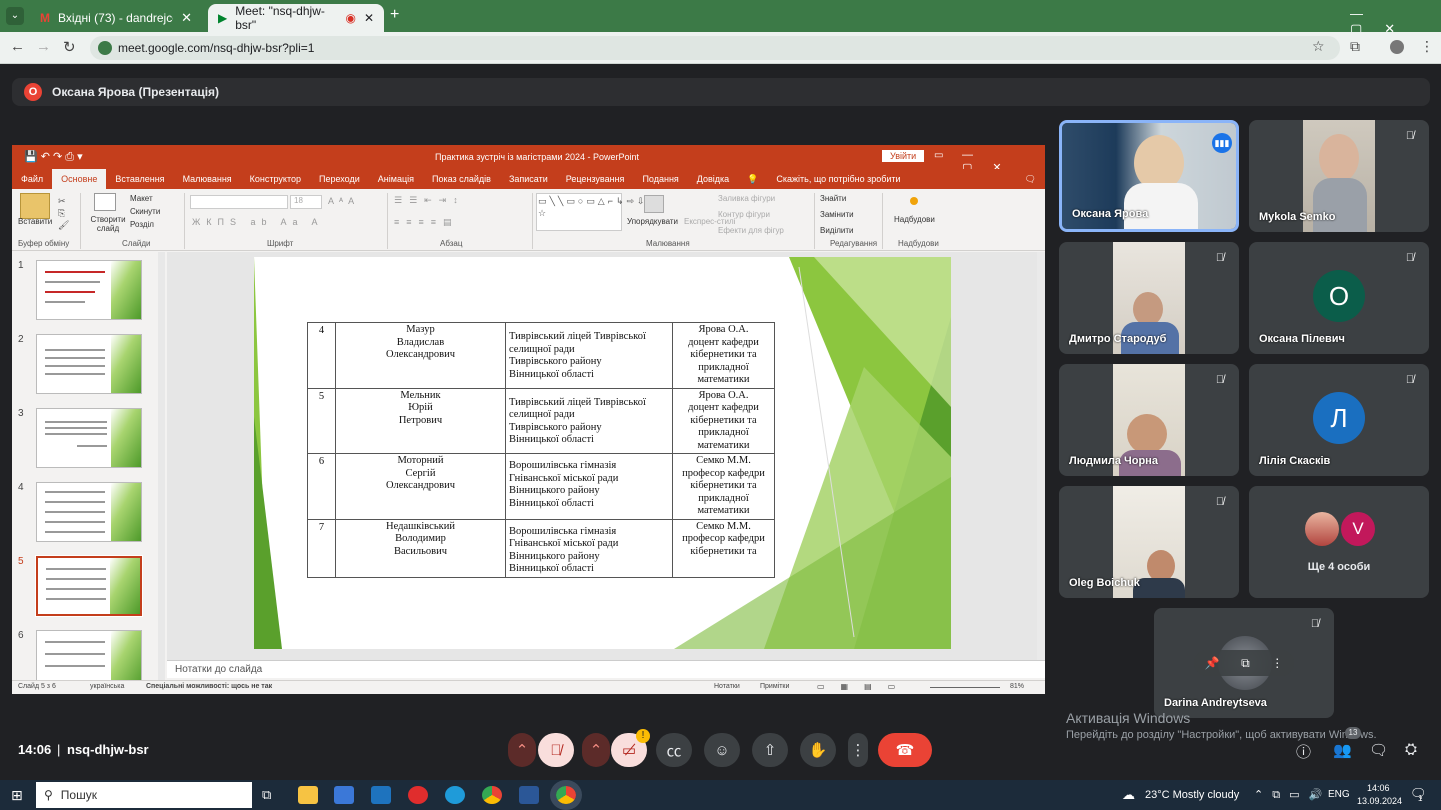 Image resolution: width=1441 pixels, height=810 pixels. What do you see at coordinates (837, 230) in the screenshot?
I see `select-button: Виділити` at bounding box center [837, 230].